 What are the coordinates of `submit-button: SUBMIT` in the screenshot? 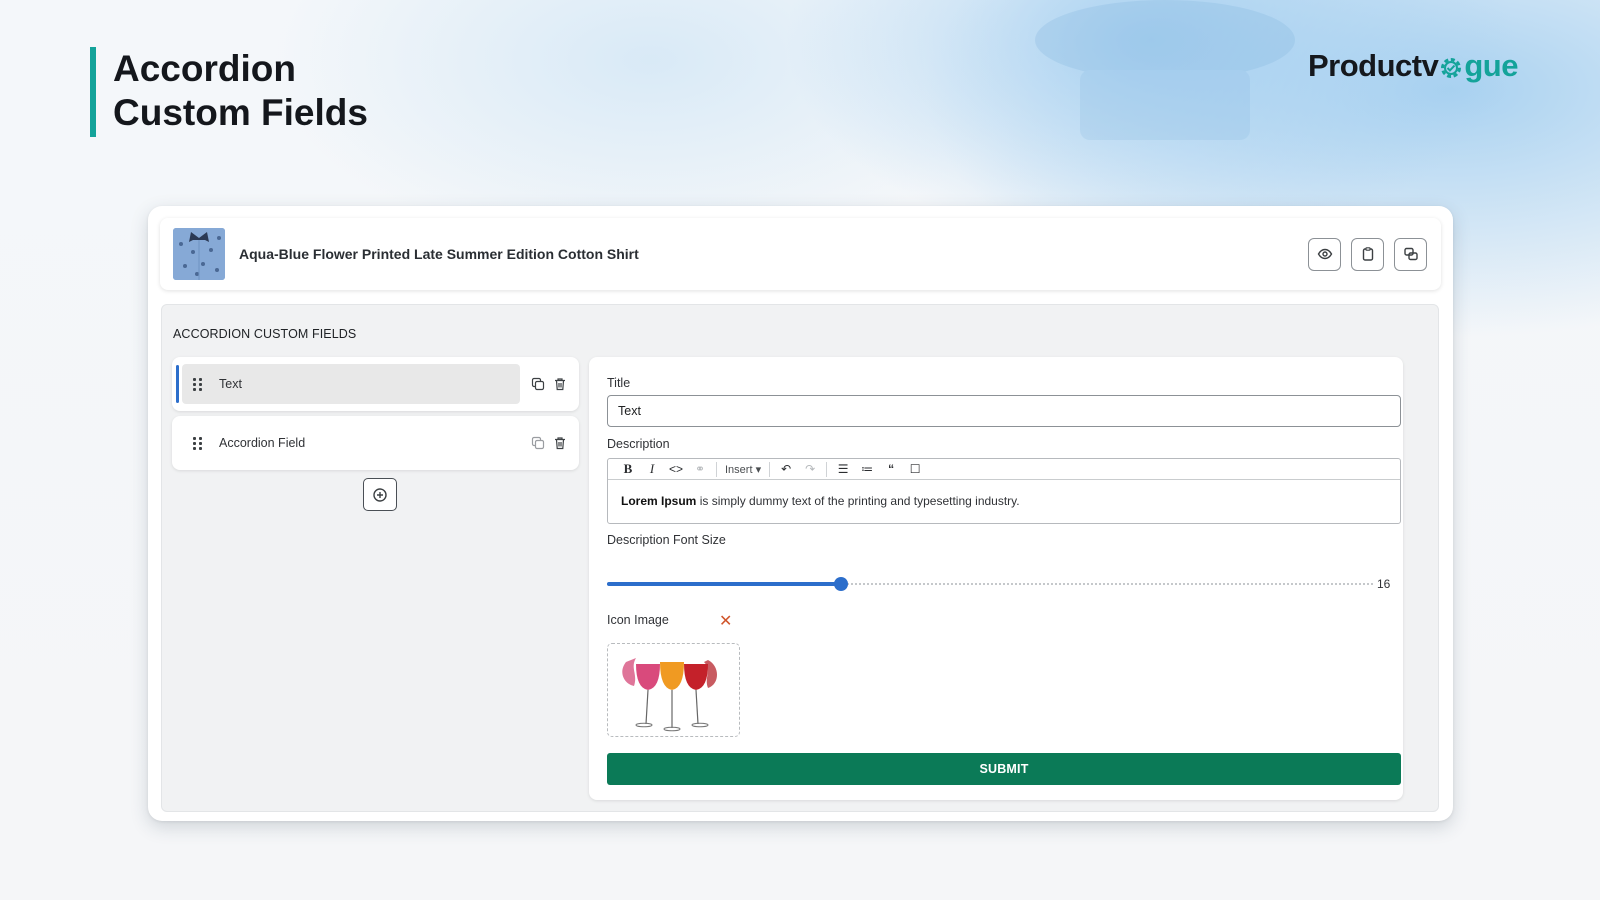 It's located at (1004, 769).